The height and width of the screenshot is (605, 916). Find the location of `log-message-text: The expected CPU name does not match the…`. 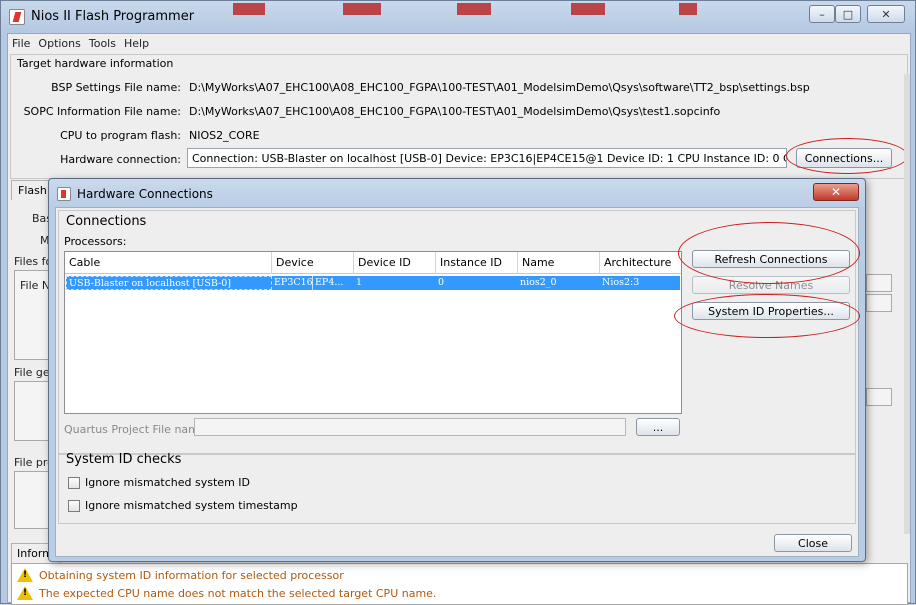

log-message-text: The expected CPU name does not match the… is located at coordinates (238, 593).